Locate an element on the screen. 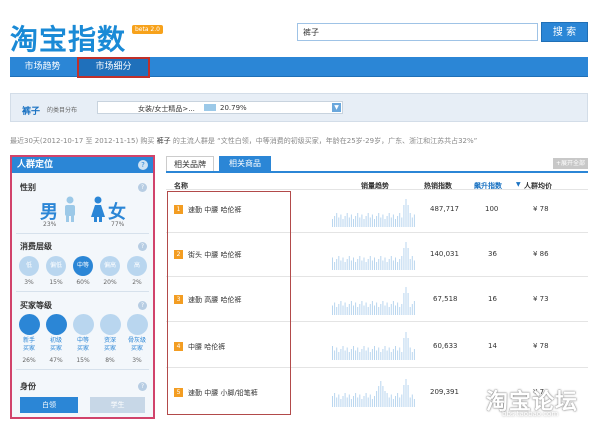  consumption-high: 高 is located at coordinates (137, 266).